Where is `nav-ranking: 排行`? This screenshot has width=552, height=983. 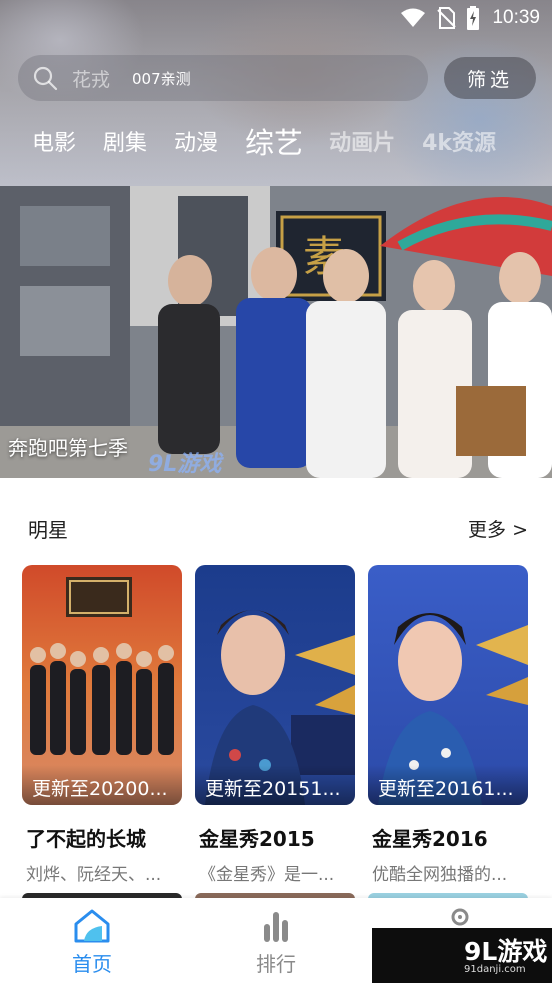
nav-ranking: 排行 is located at coordinates (276, 942).